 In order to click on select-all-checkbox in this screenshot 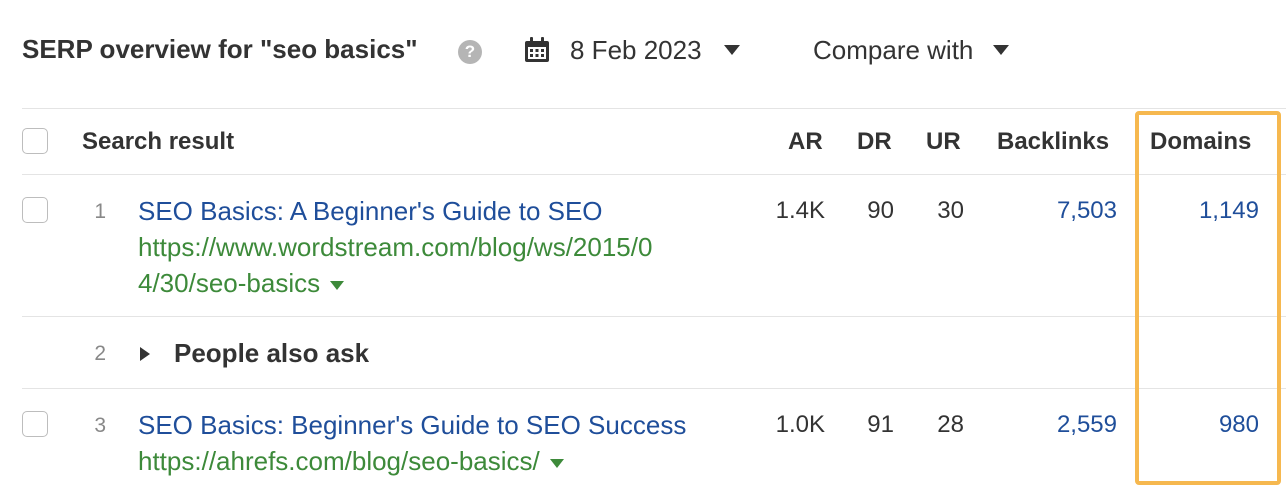, I will do `click(35, 141)`.